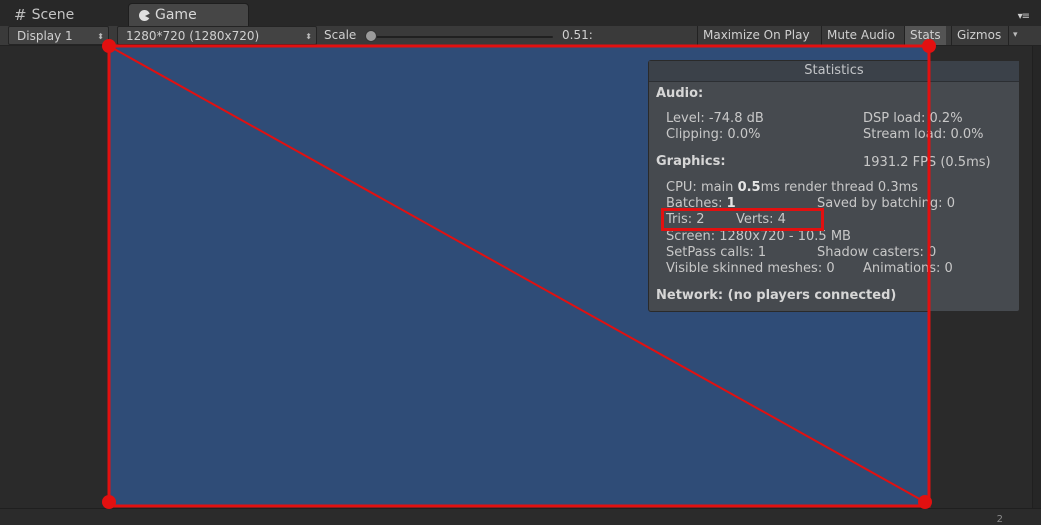  I want to click on tris-verts-highlight, so click(742, 219).